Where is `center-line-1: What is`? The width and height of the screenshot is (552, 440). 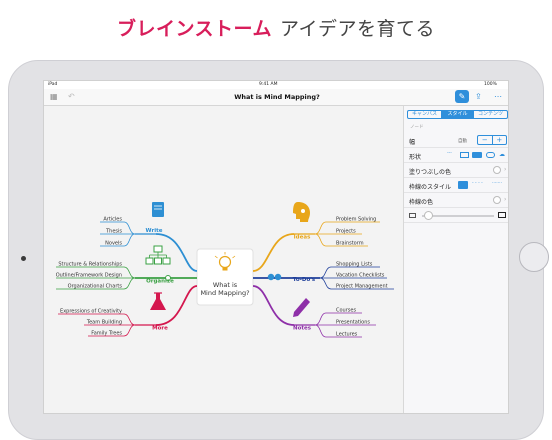 center-line-1: What is is located at coordinates (225, 285).